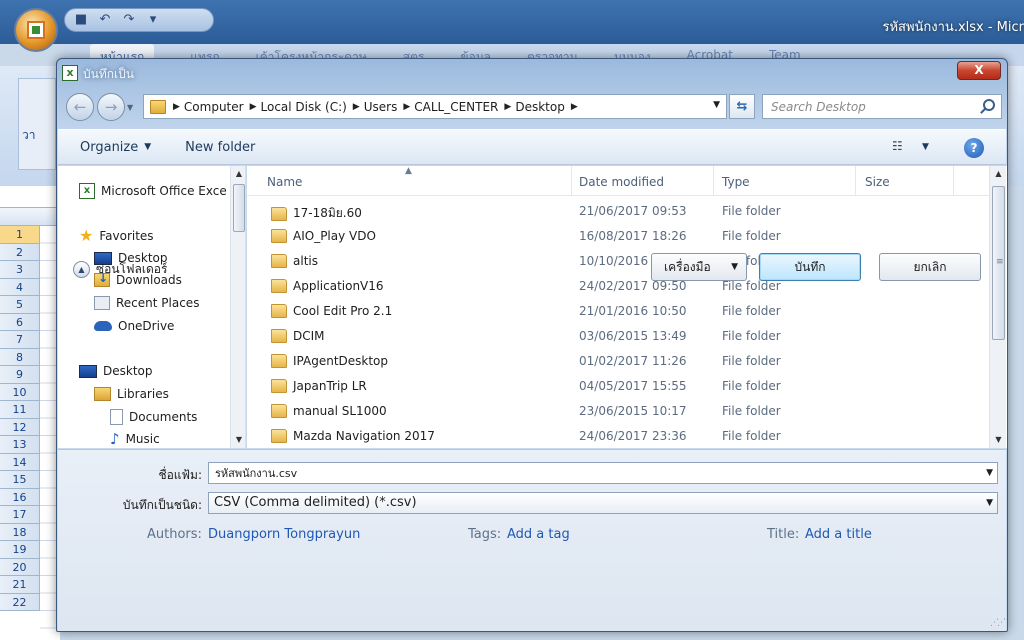 This screenshot has width=1024, height=640. I want to click on search-icon, so click(989, 105).